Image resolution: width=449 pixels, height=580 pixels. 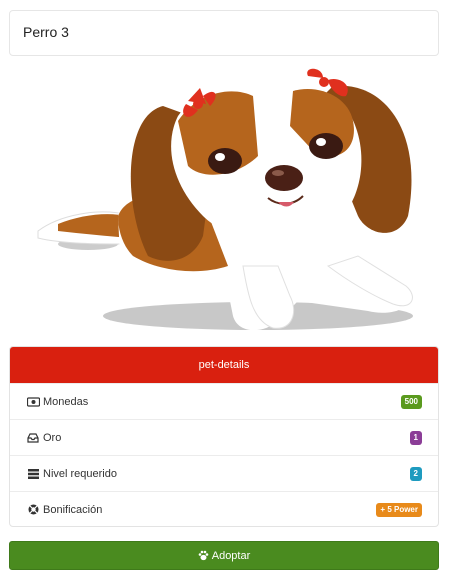 I want to click on detail-label-level: Nivel requerido, so click(x=80, y=473).